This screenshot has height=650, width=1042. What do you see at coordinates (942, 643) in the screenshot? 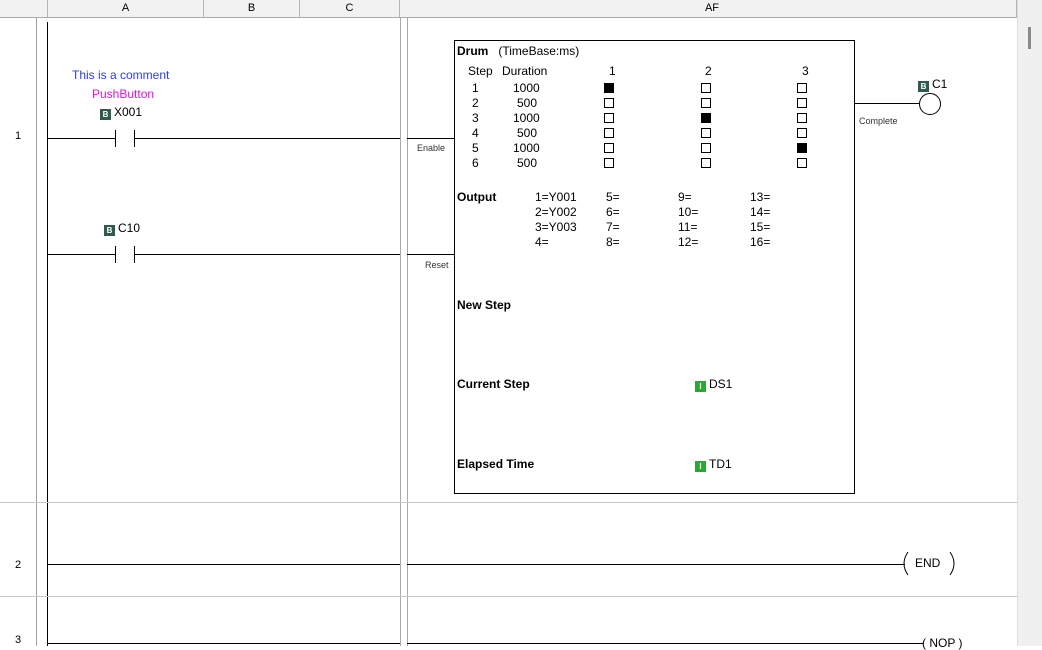
I see `nop-instruction: ( NOP )` at bounding box center [942, 643].